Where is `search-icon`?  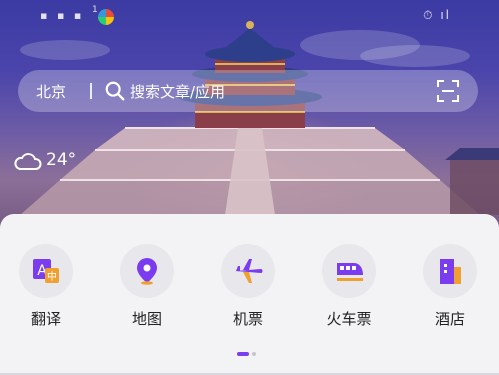 search-icon is located at coordinates (115, 91).